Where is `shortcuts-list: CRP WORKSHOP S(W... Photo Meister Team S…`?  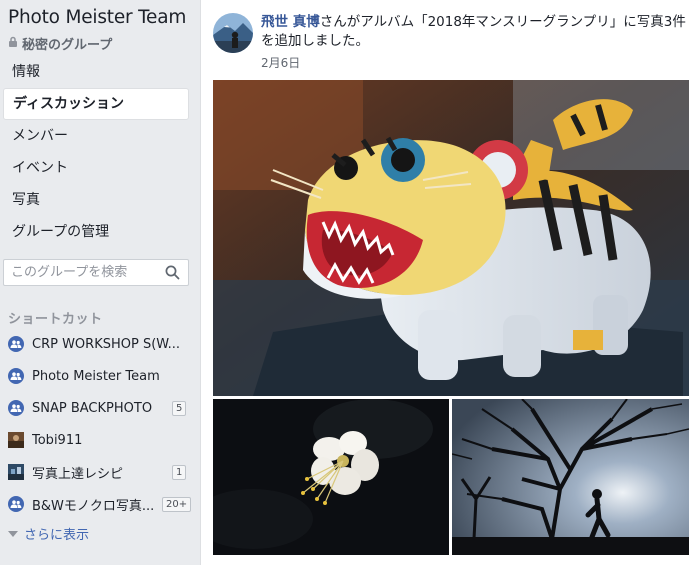
shortcuts-list: CRP WORKSHOP S(W... Photo Meister Team S… is located at coordinates (98, 424).